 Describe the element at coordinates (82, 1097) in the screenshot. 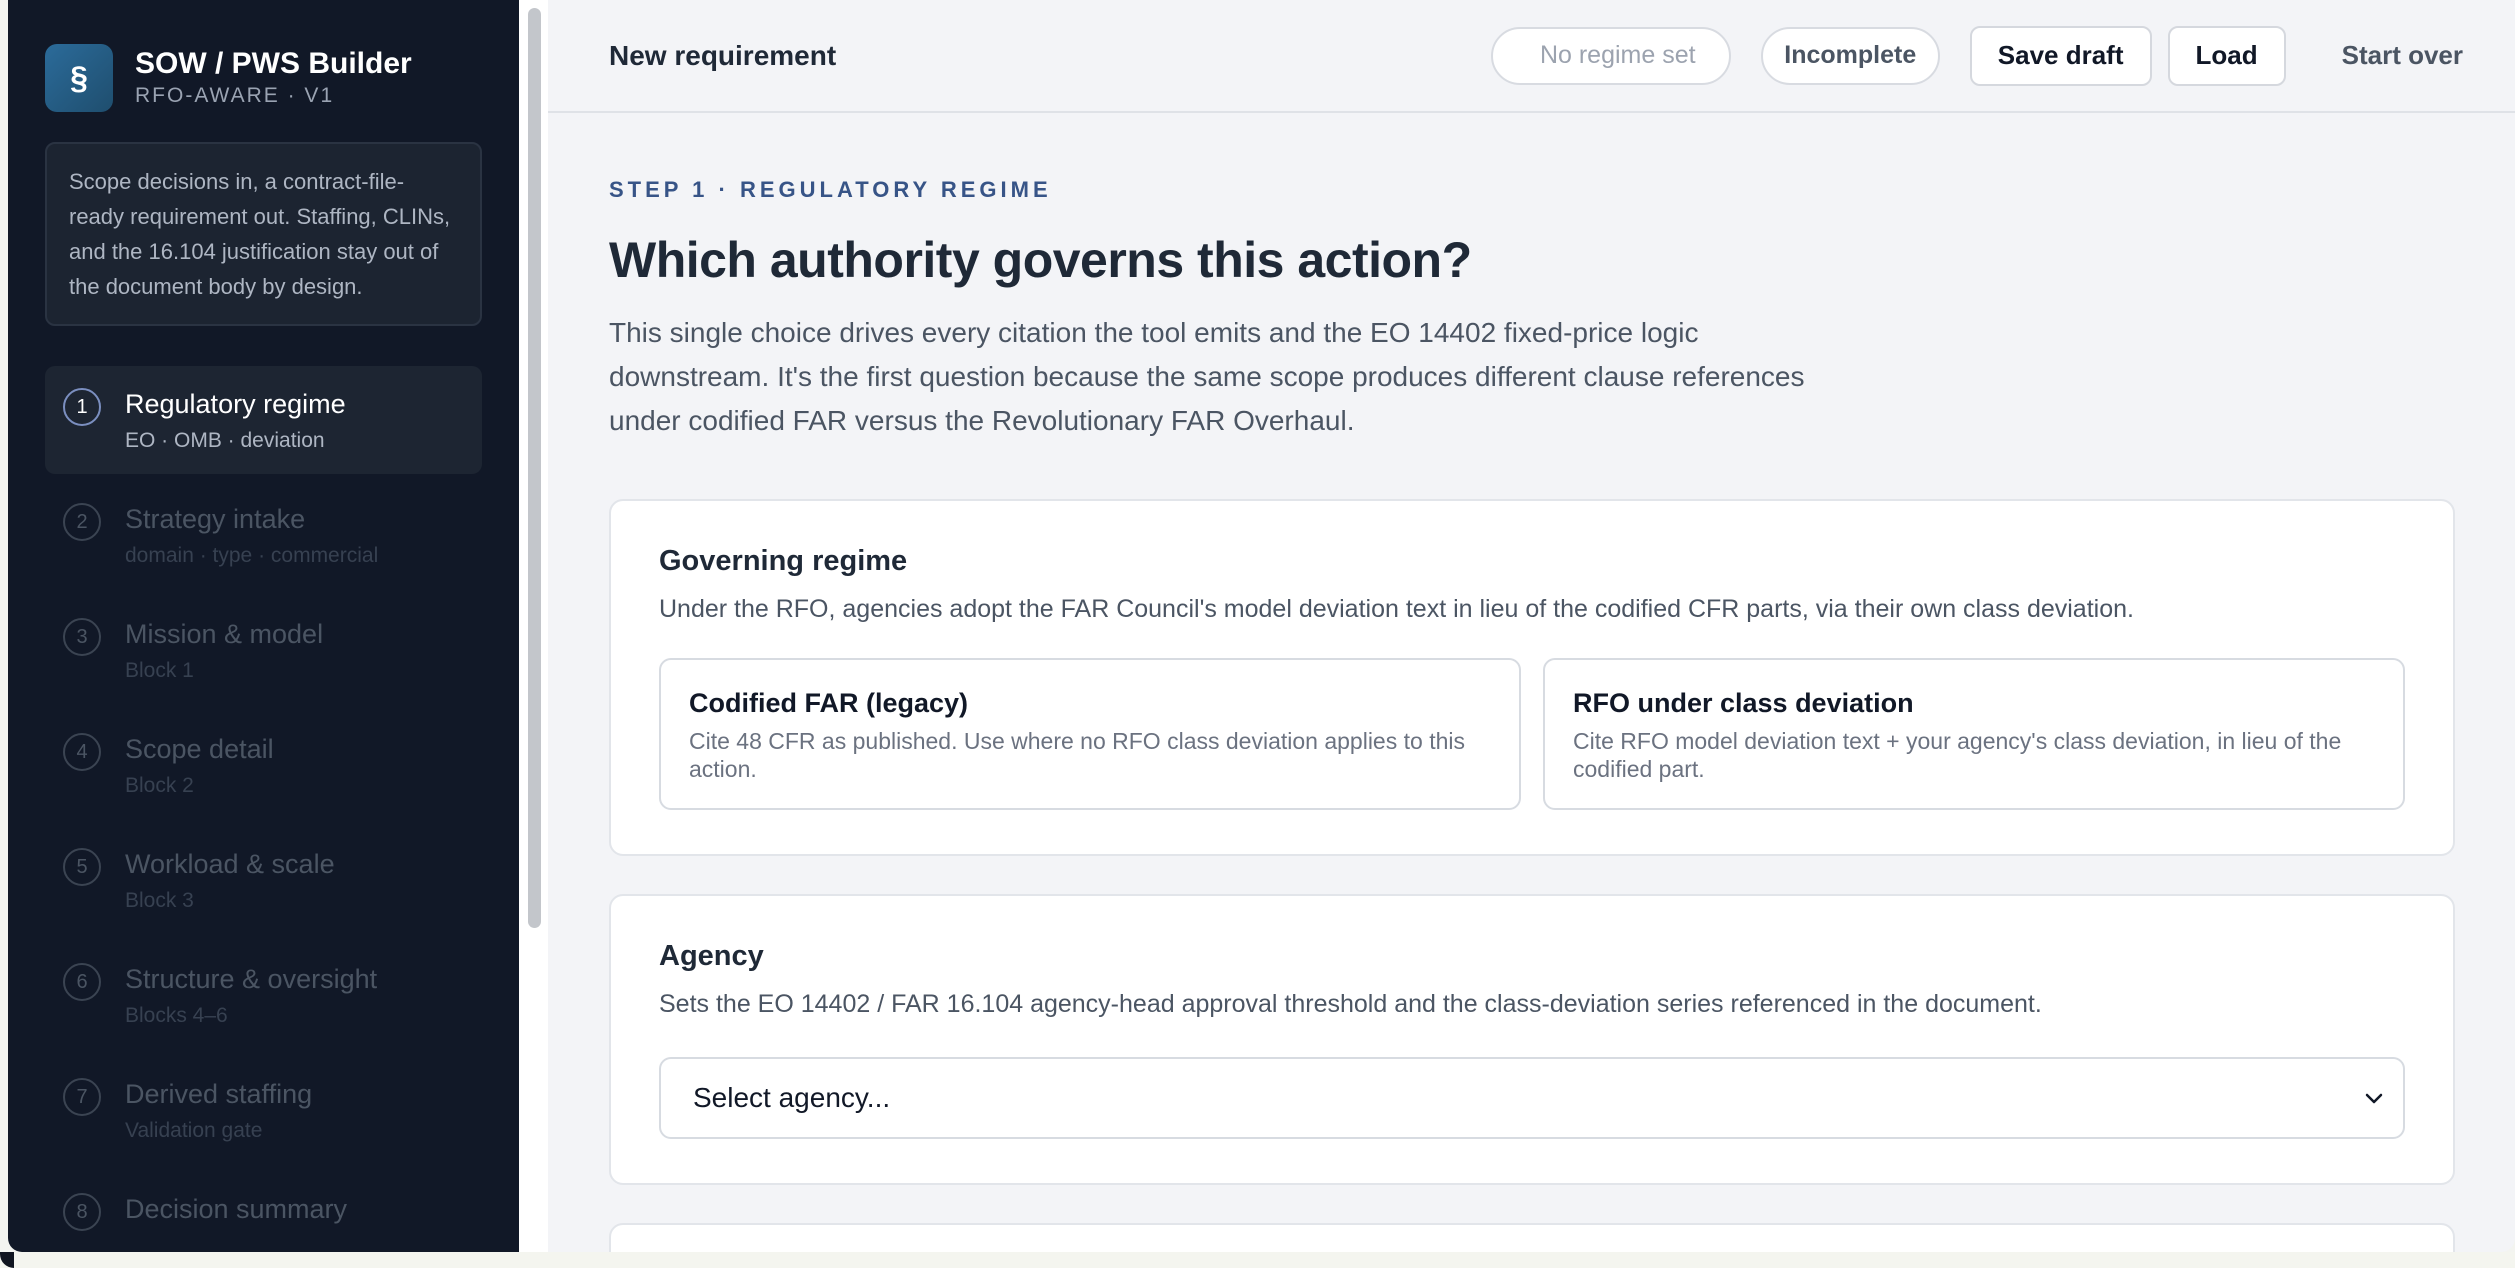

I see `step-number-badge: 7` at that location.